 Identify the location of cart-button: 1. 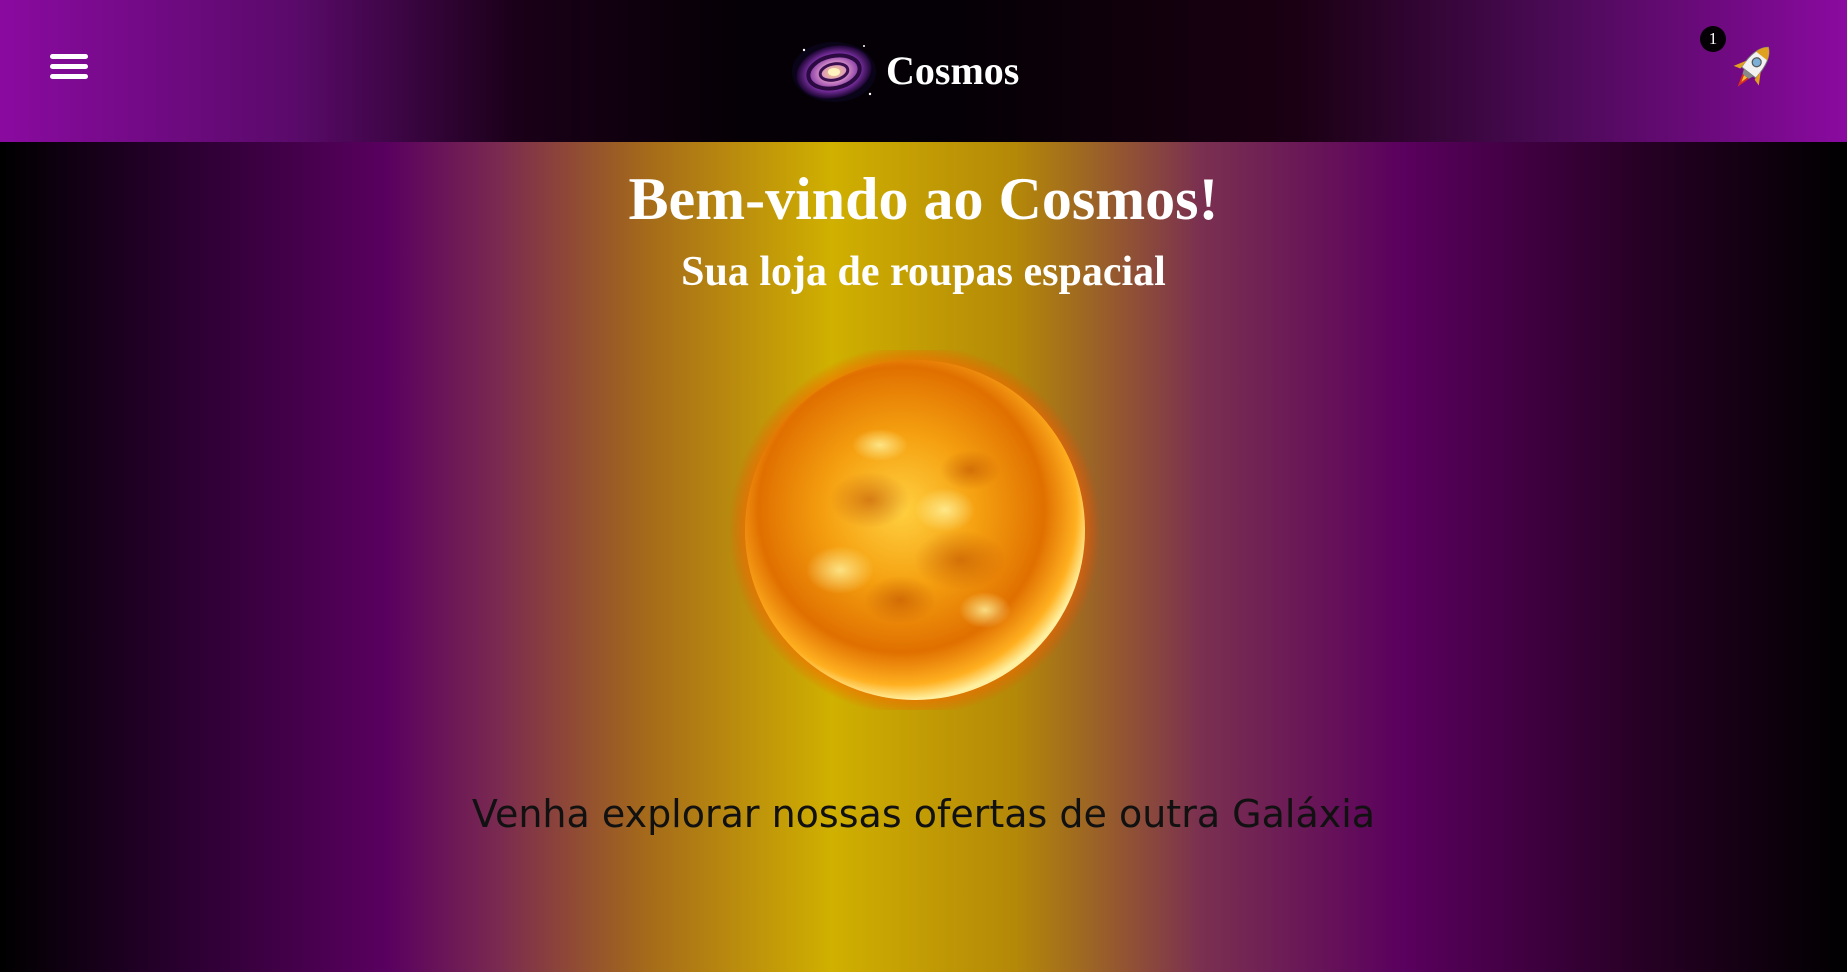
(1740, 62).